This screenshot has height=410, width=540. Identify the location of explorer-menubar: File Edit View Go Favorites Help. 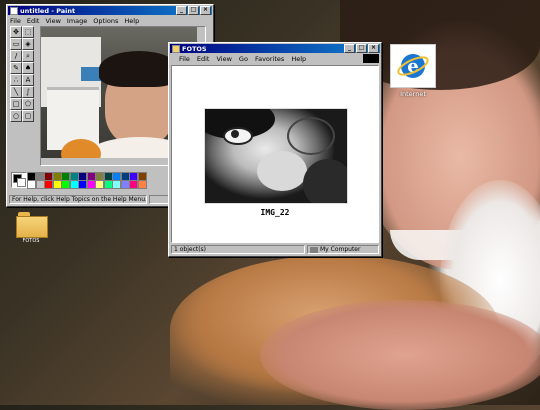
(275, 58).